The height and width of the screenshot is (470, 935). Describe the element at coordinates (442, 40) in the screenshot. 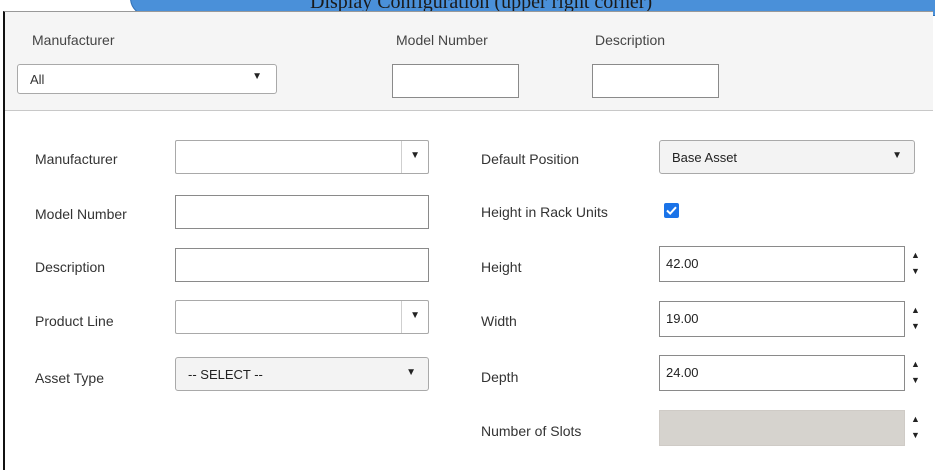

I see `filter-model-number-label: Model Number` at that location.